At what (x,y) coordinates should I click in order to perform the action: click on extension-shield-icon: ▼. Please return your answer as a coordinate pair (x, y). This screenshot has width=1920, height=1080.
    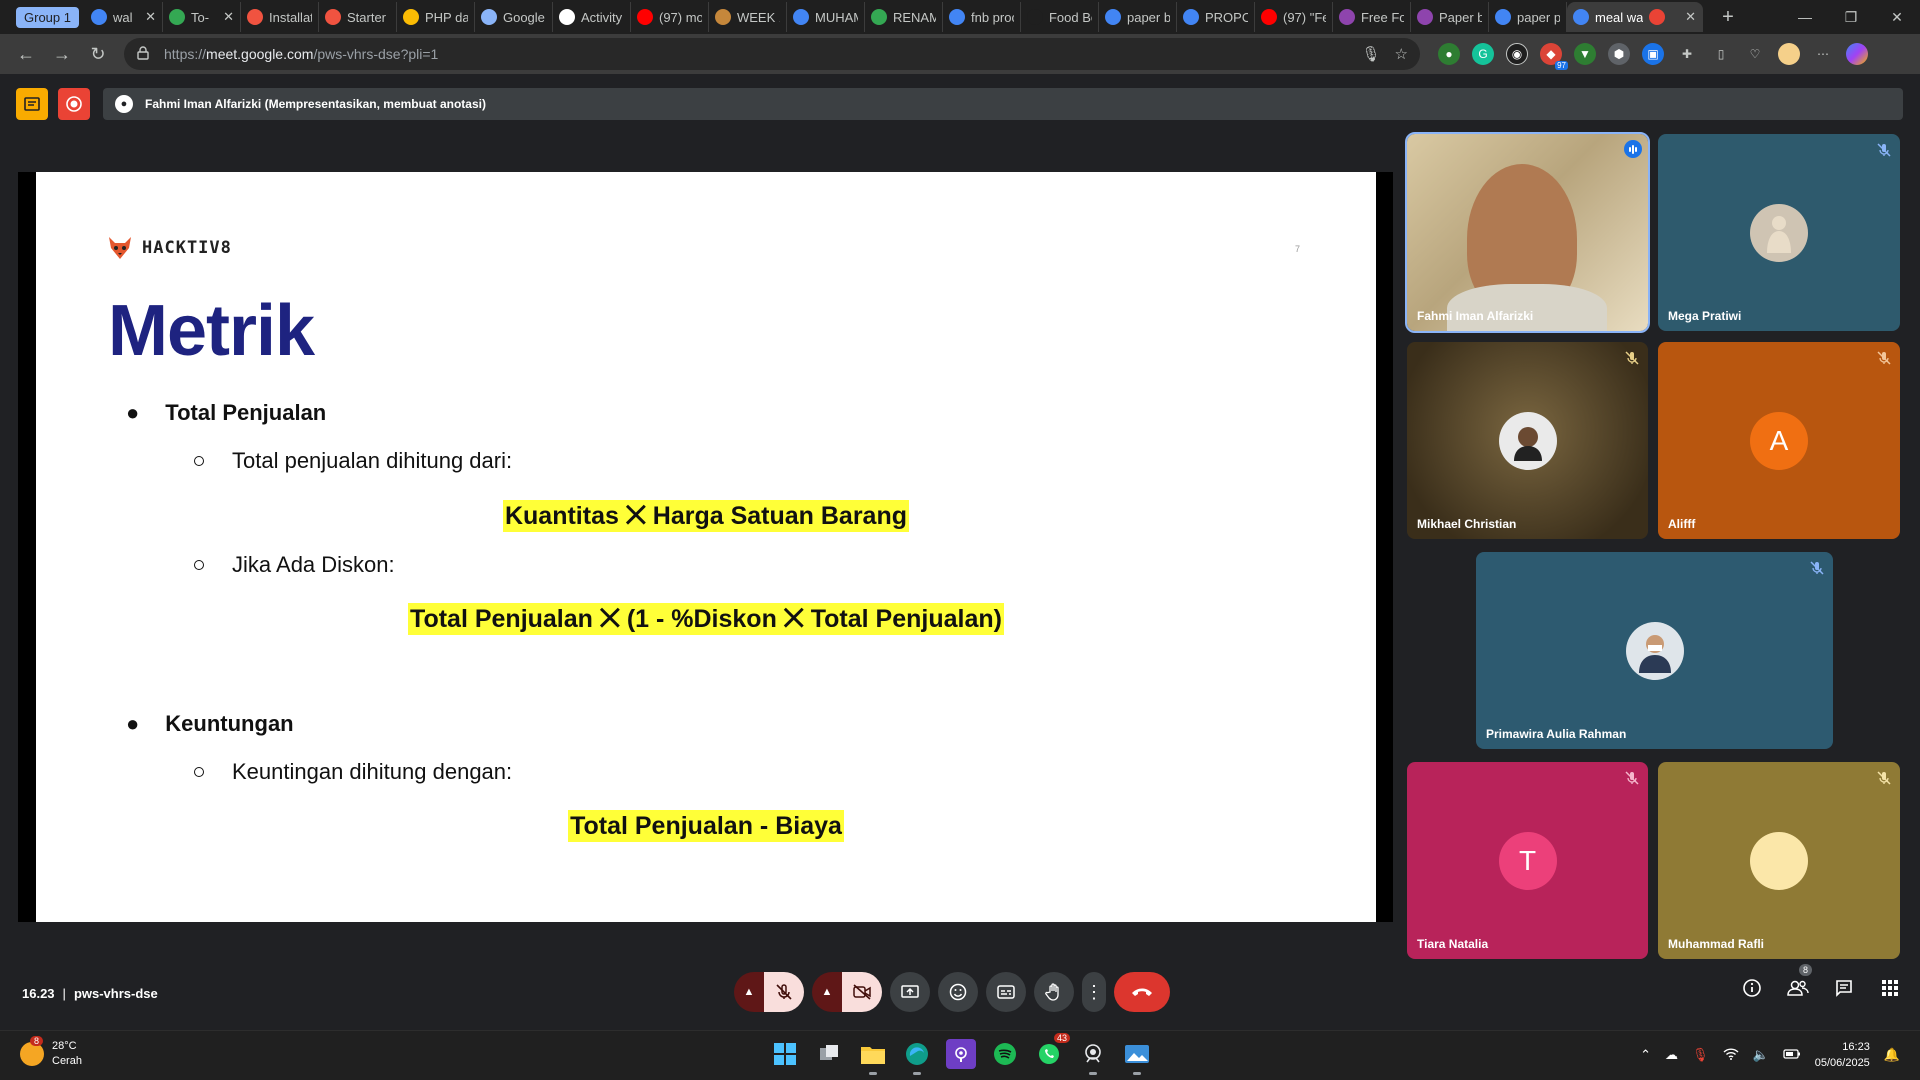
    Looking at the image, I should click on (1585, 54).